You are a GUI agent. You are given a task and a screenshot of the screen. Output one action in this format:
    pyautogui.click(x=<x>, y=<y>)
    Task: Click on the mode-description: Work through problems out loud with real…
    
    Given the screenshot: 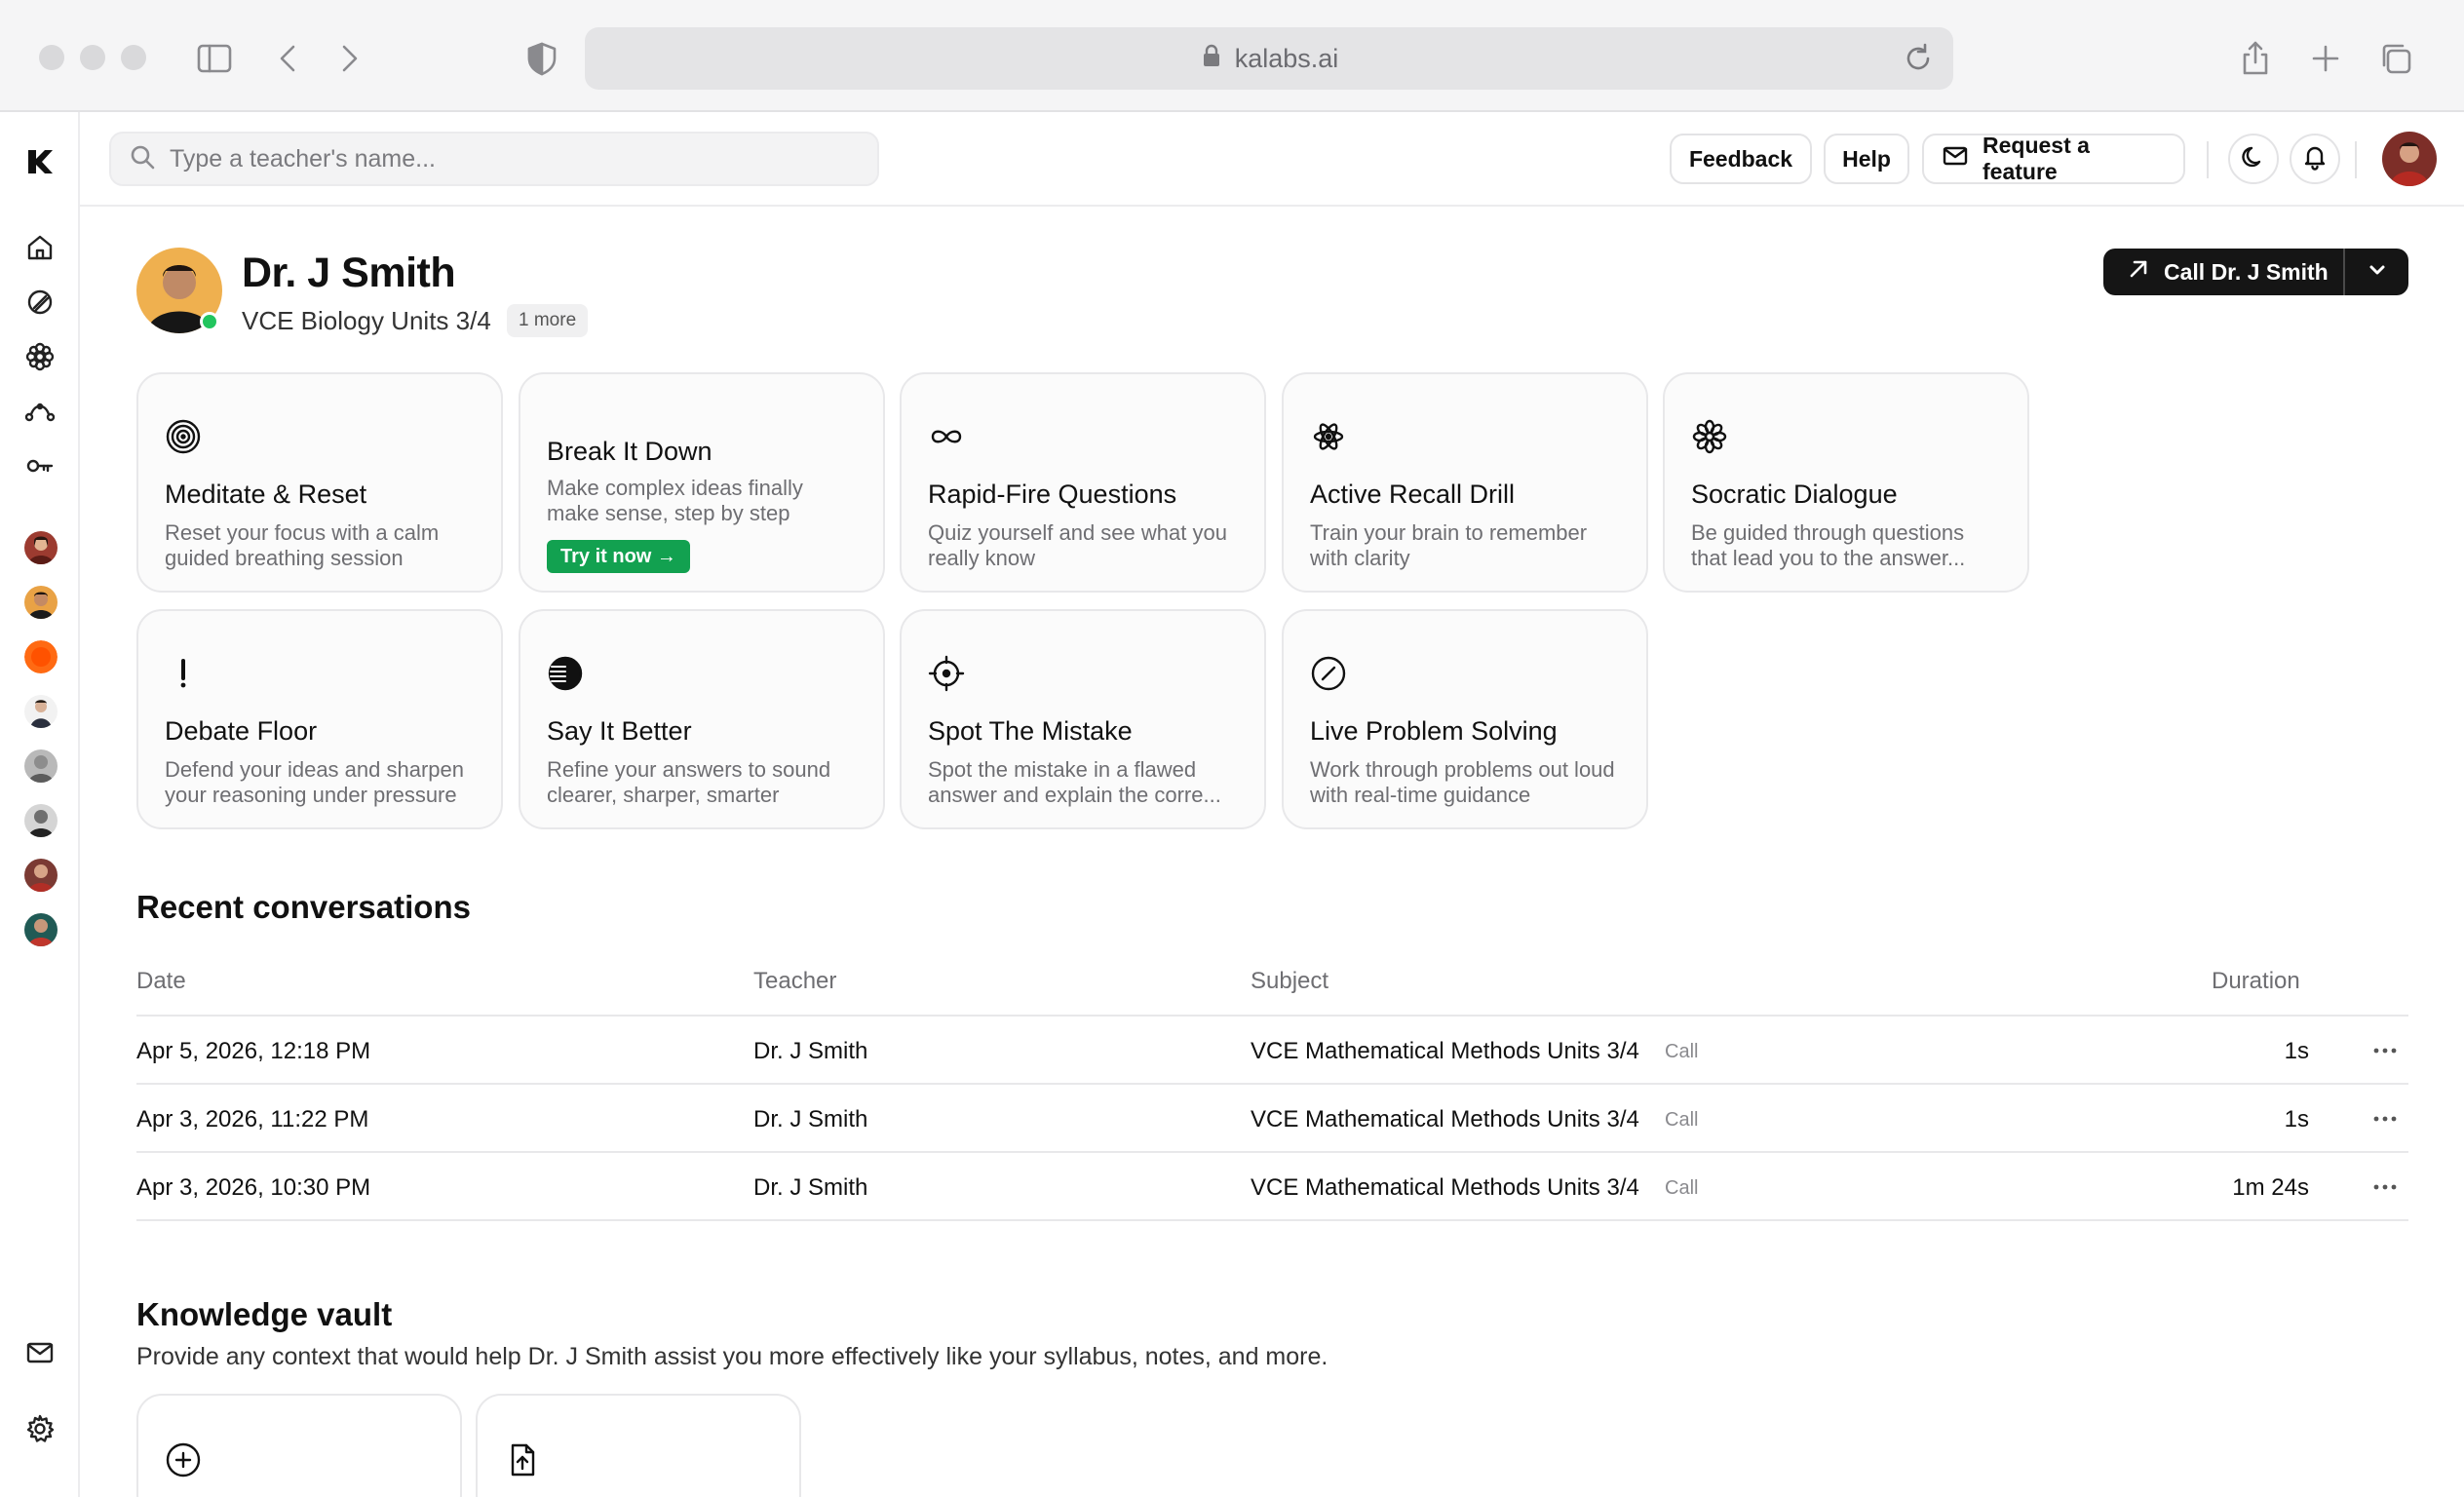 What is the action you would take?
    pyautogui.click(x=1462, y=782)
    